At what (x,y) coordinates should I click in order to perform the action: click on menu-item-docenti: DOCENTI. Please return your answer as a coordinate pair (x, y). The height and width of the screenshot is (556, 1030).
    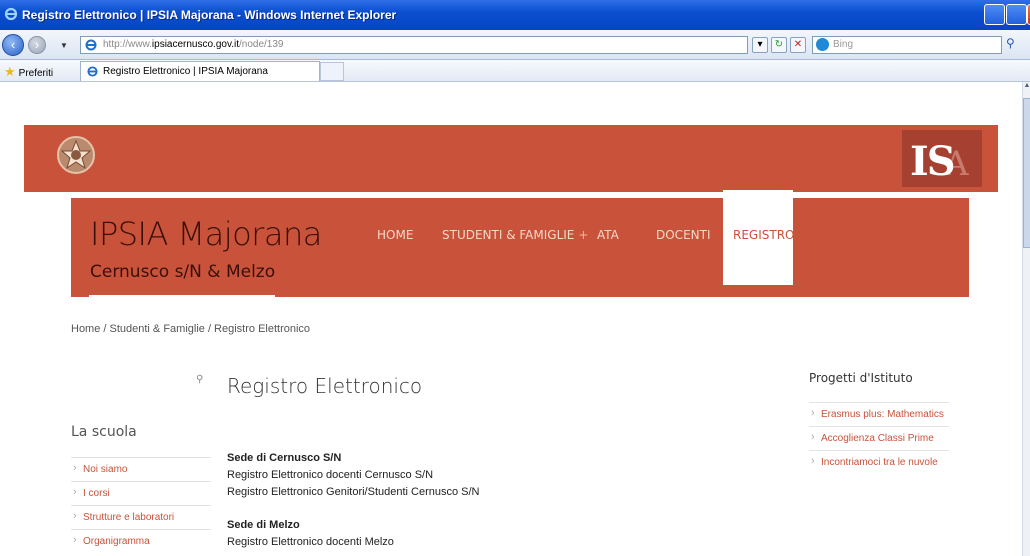
    Looking at the image, I should click on (683, 235).